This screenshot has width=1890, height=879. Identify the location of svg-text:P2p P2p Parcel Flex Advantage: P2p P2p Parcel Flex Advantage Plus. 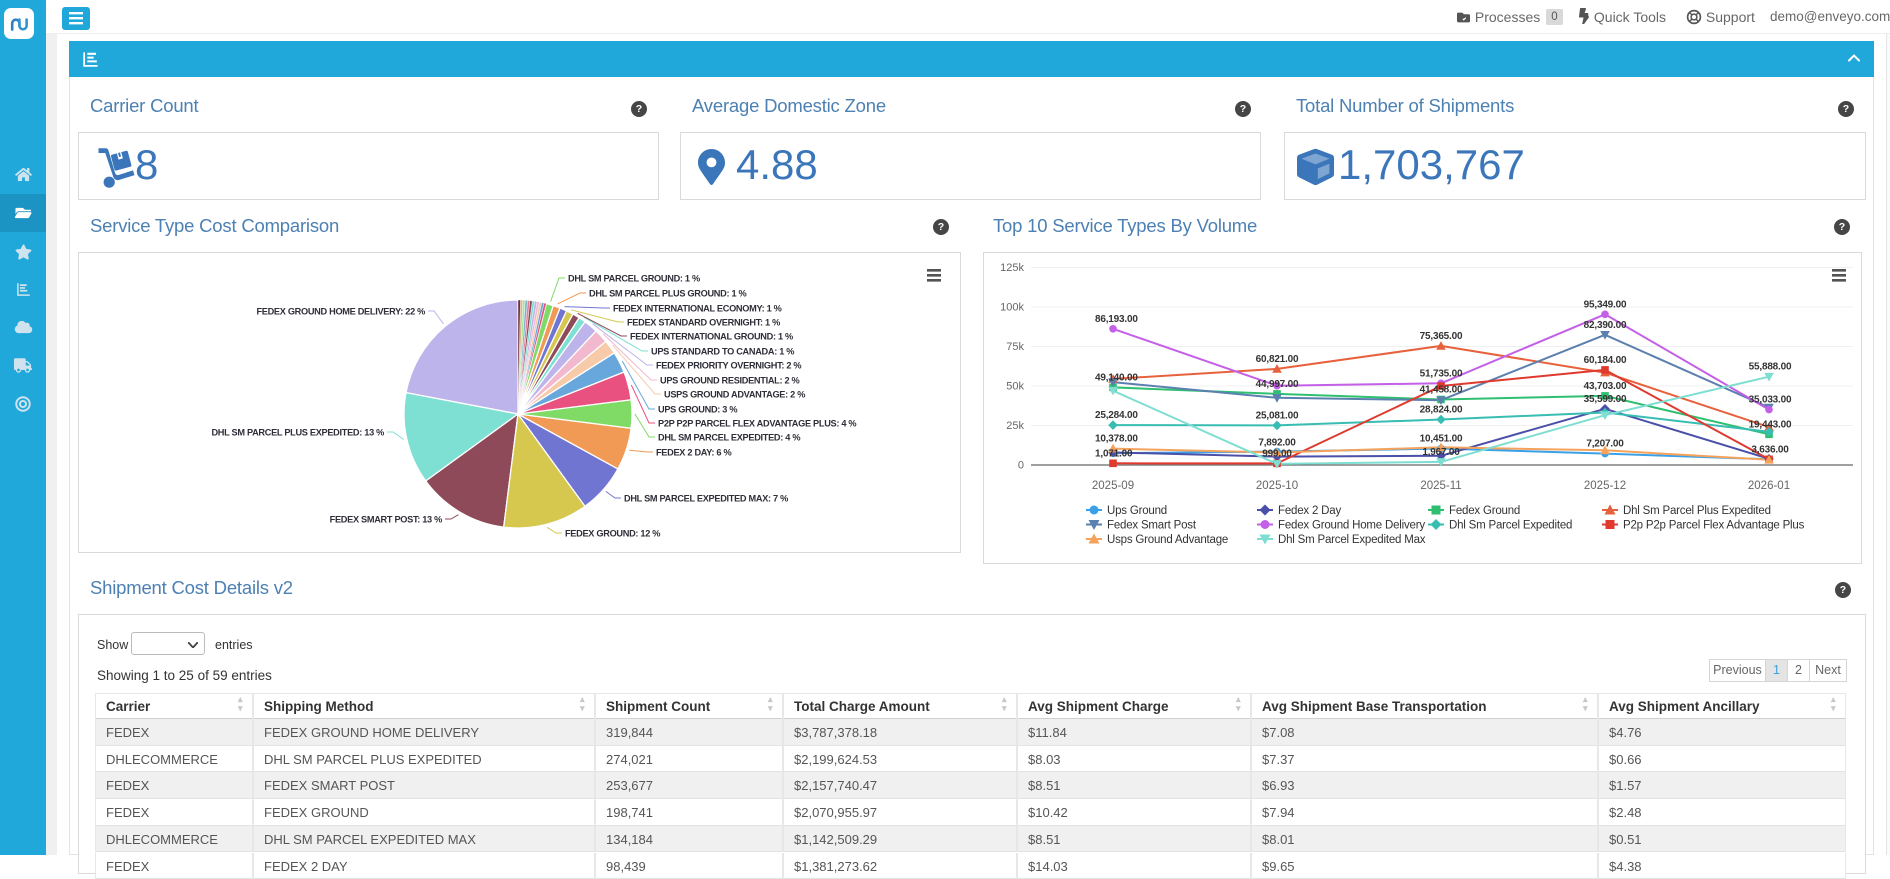
(1714, 526).